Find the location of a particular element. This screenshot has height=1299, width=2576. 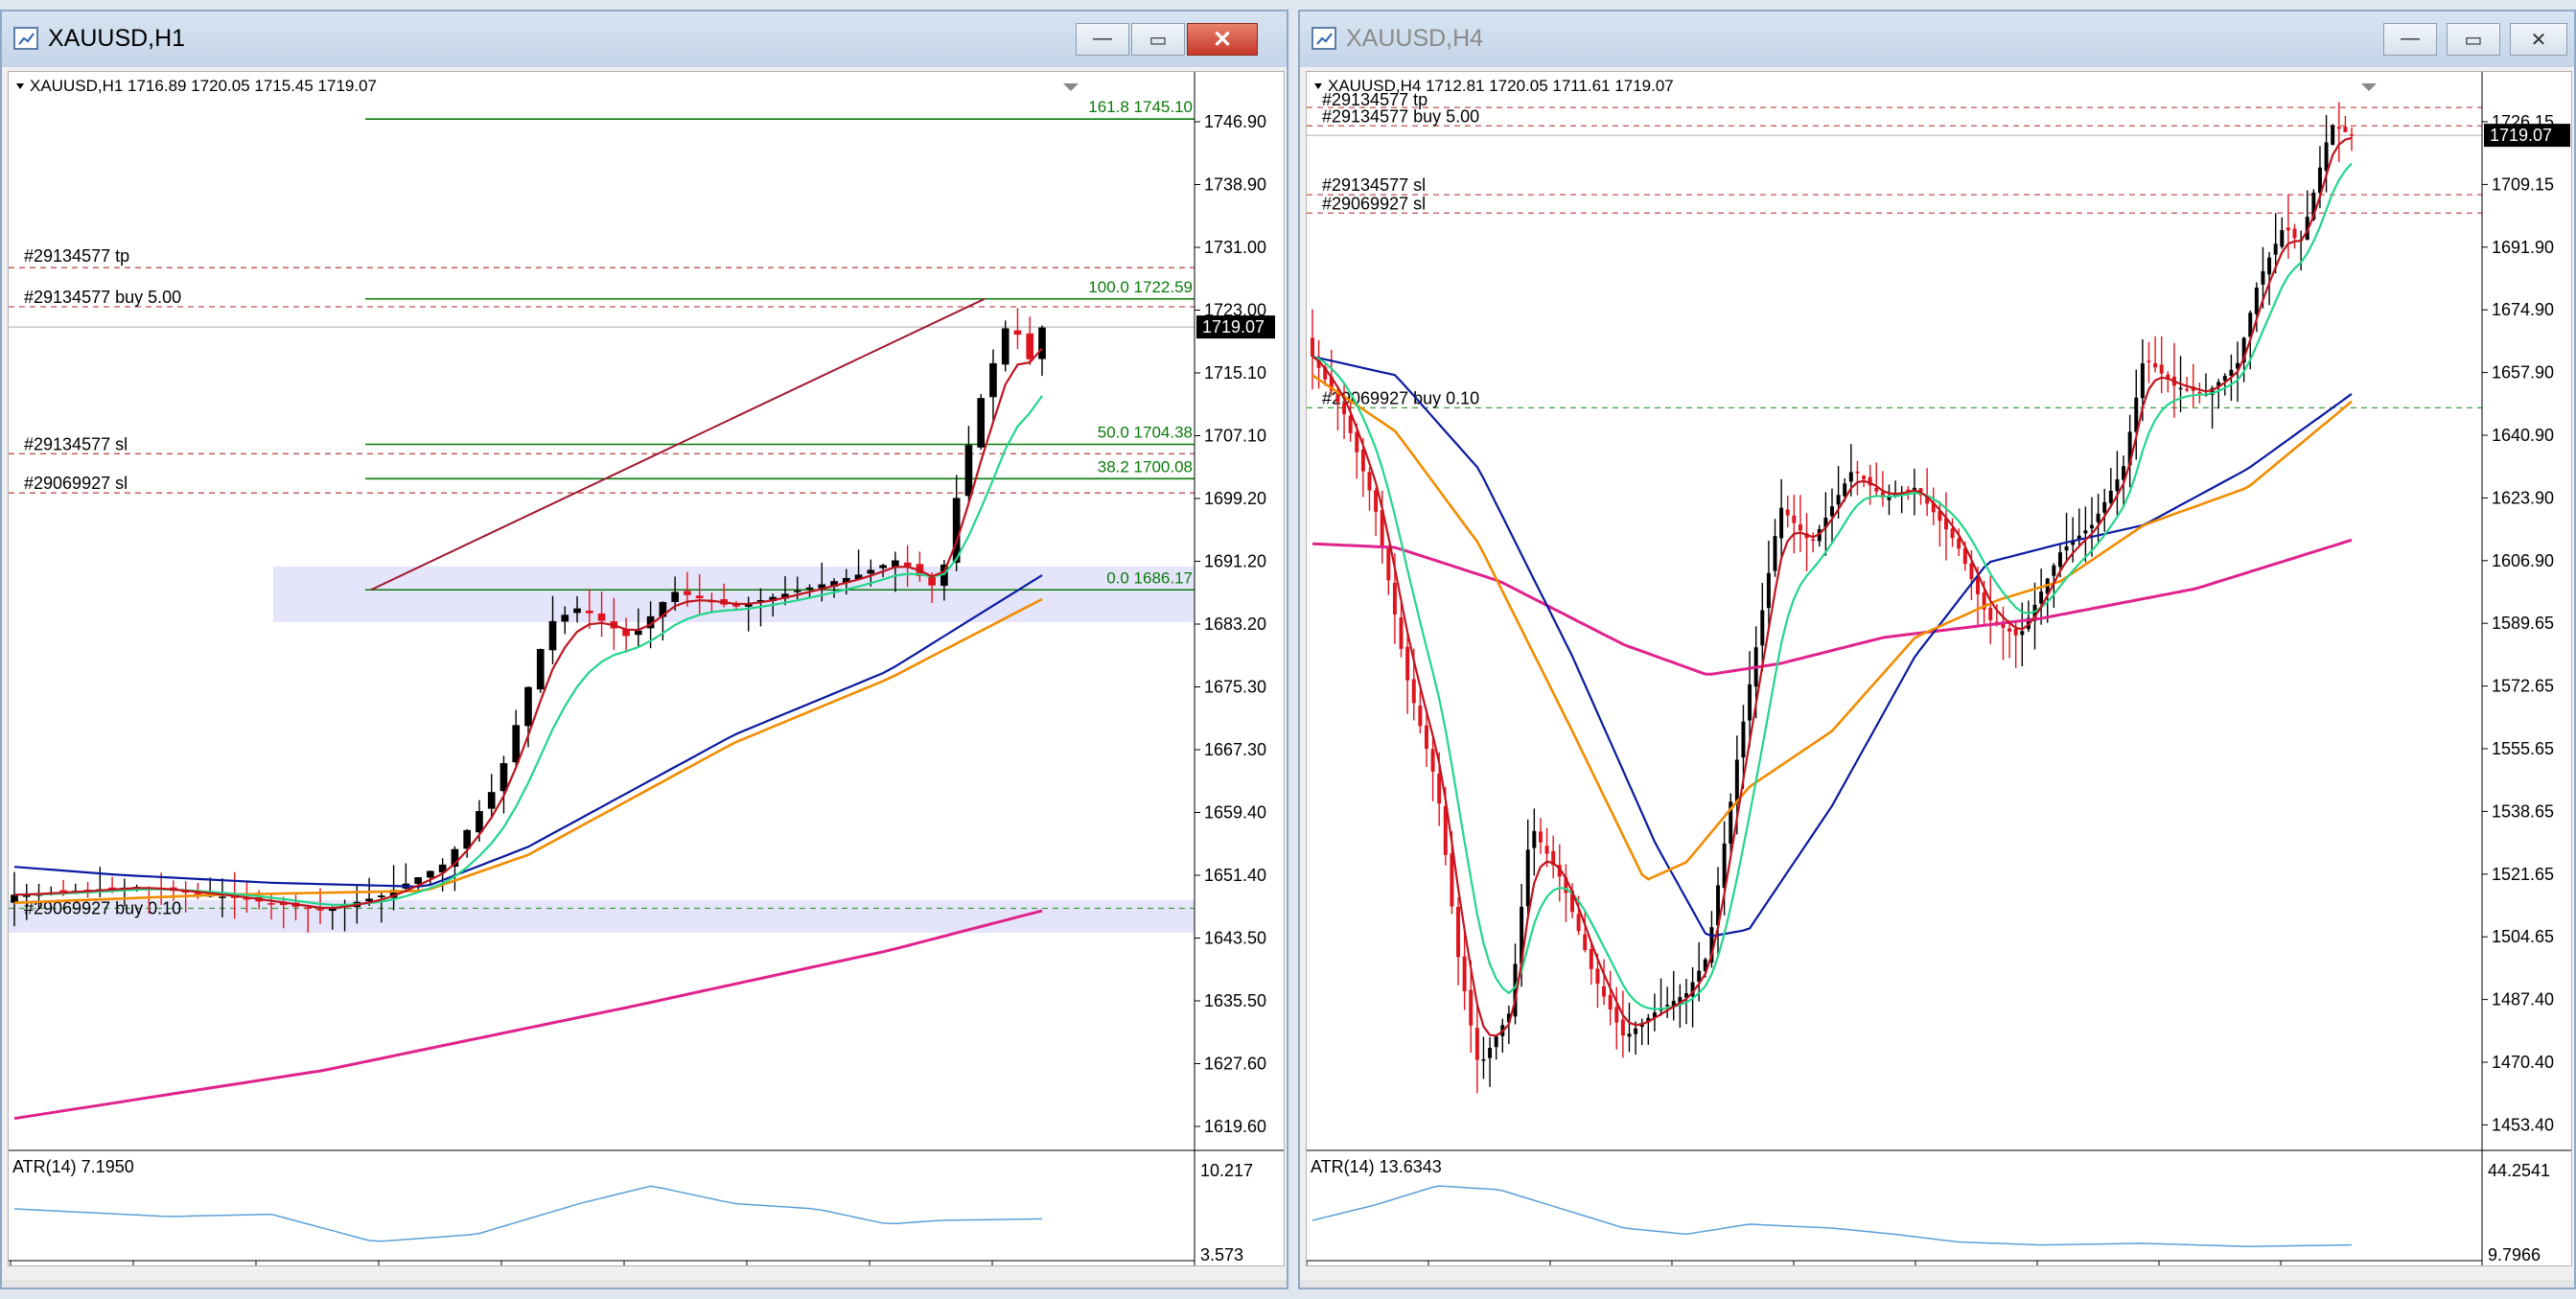

price-label: 1715.10 is located at coordinates (1235, 373).